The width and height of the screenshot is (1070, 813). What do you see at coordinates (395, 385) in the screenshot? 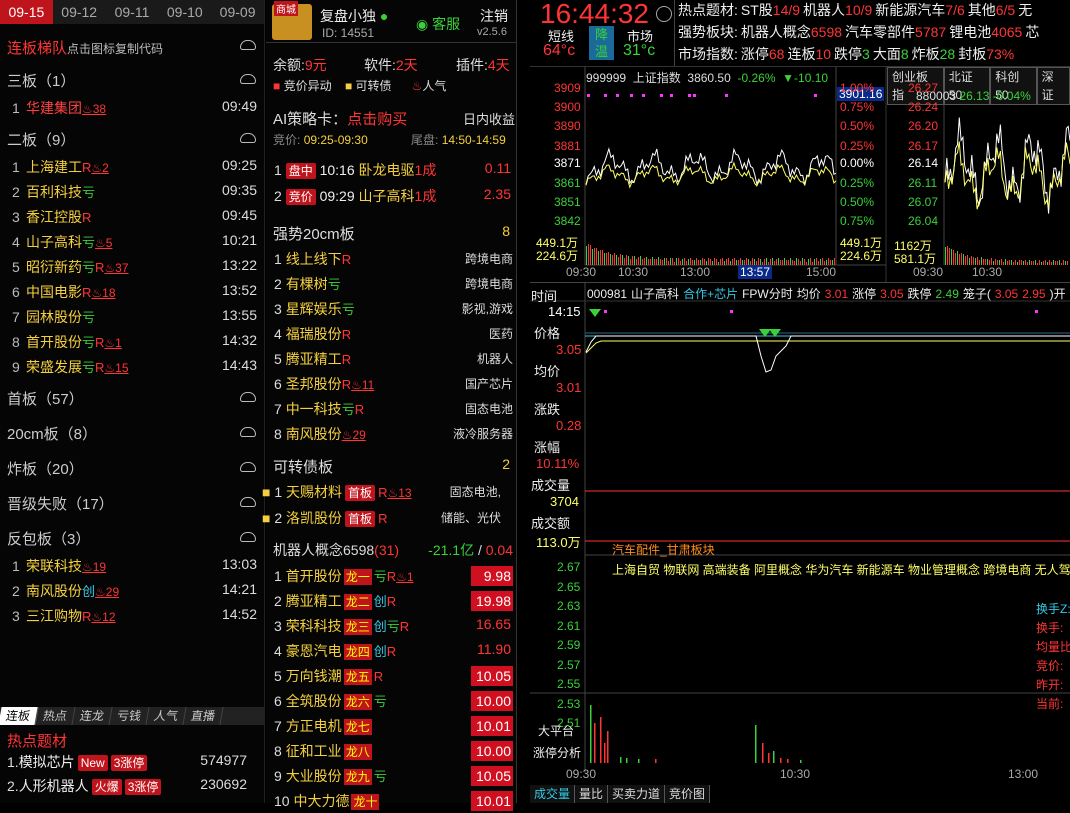
I see `list-item: 6 圣邦股份R♨11 国产芯片` at bounding box center [395, 385].